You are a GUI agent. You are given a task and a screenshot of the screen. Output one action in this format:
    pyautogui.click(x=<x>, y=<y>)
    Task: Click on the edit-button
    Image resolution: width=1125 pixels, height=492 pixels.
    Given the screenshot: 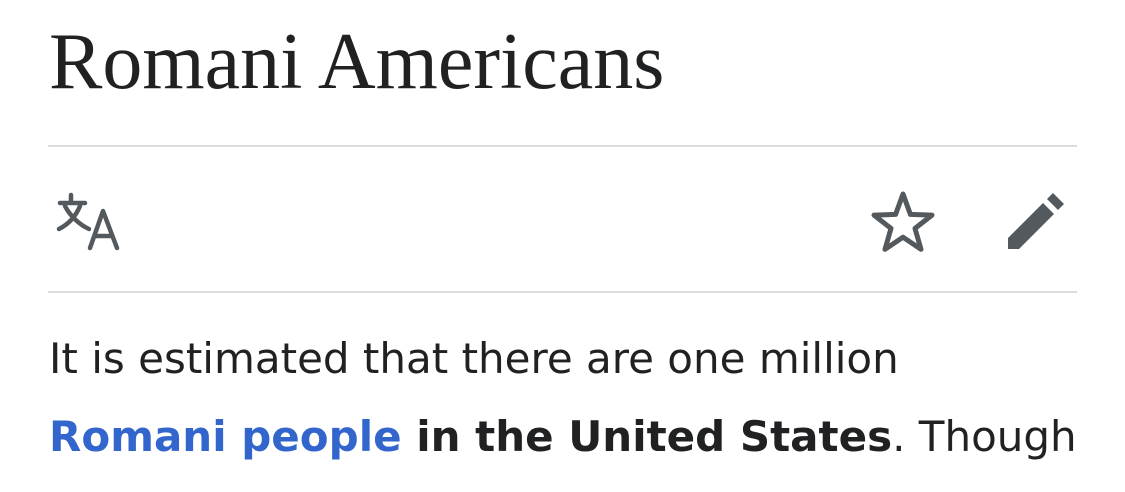 What is the action you would take?
    pyautogui.click(x=1035, y=223)
    